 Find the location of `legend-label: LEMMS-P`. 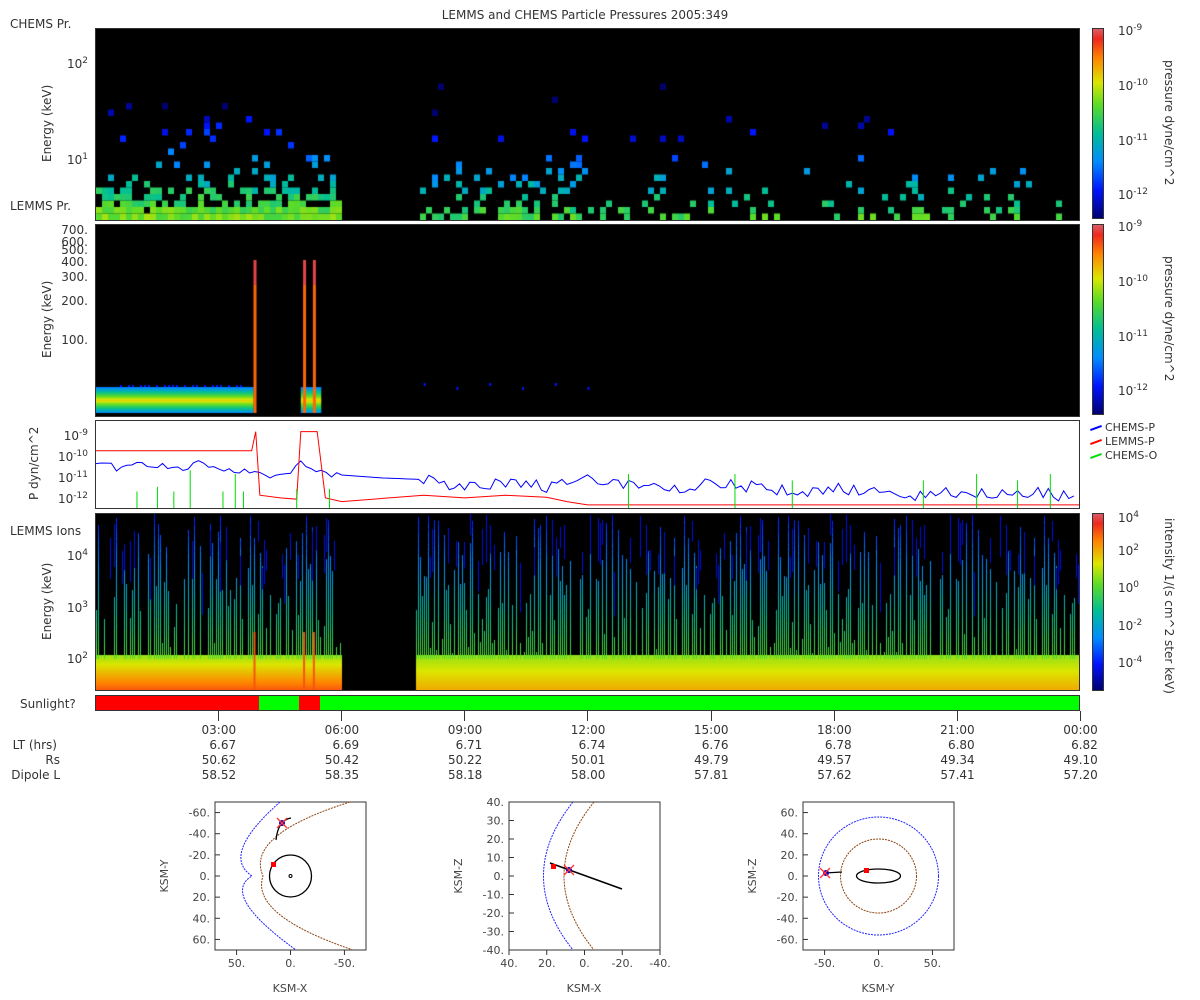

legend-label: LEMMS-P is located at coordinates (1130, 441).